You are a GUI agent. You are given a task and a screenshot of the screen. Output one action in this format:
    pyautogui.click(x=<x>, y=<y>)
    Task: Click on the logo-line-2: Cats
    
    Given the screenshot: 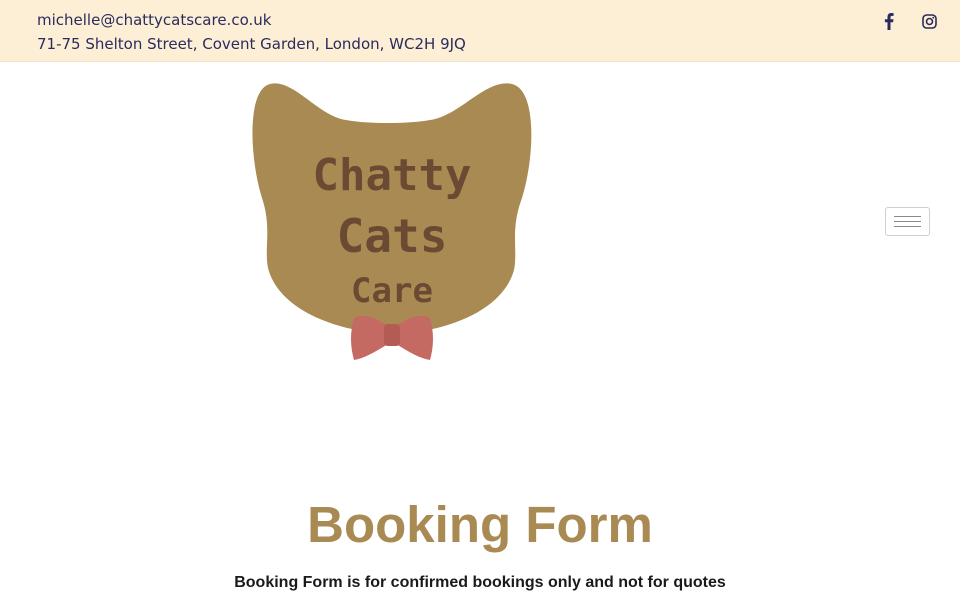 What is the action you would take?
    pyautogui.click(x=392, y=236)
    